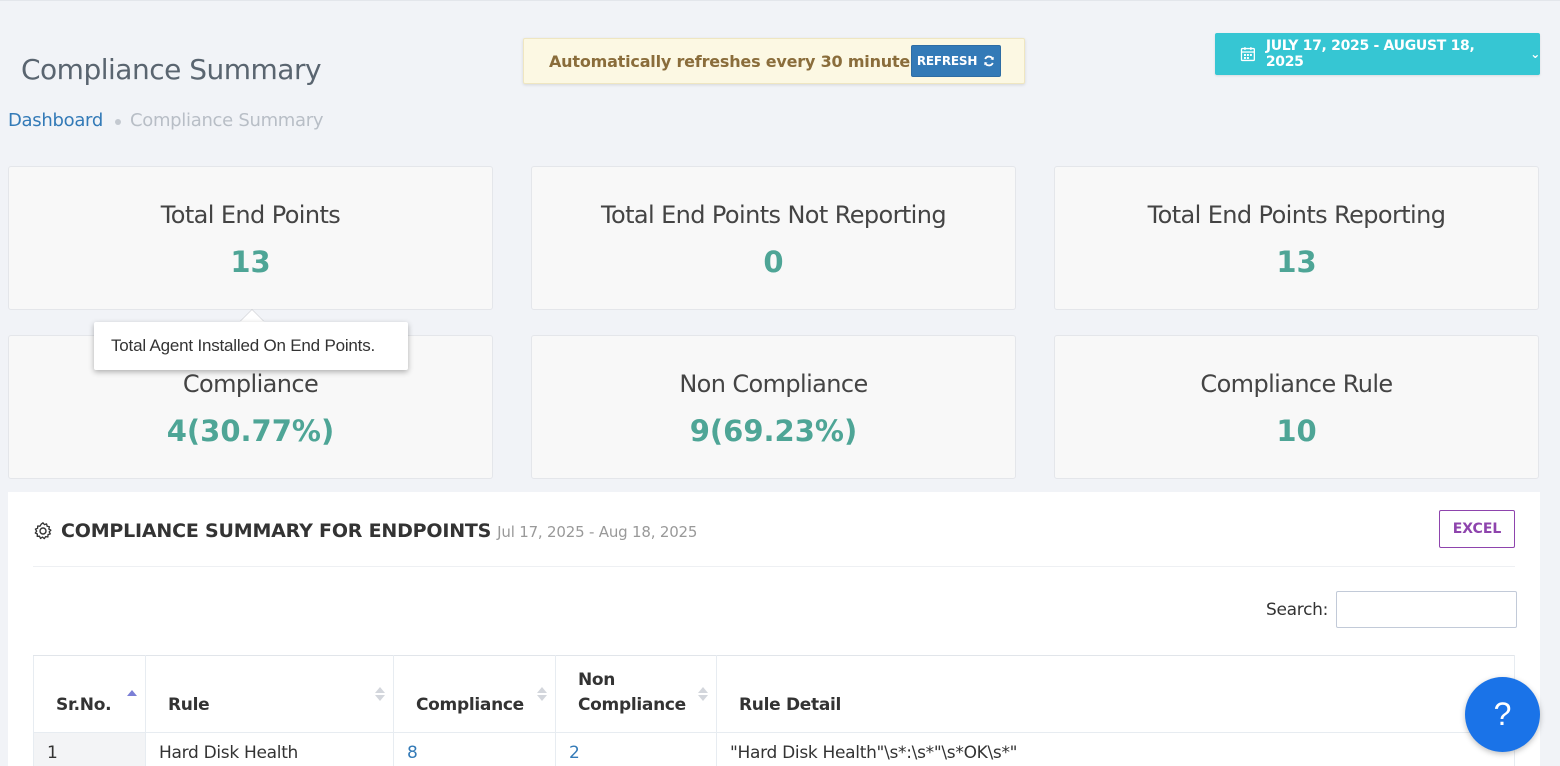 Image resolution: width=1560 pixels, height=766 pixels. Describe the element at coordinates (1427, 609) in the screenshot. I see `search-input` at that location.